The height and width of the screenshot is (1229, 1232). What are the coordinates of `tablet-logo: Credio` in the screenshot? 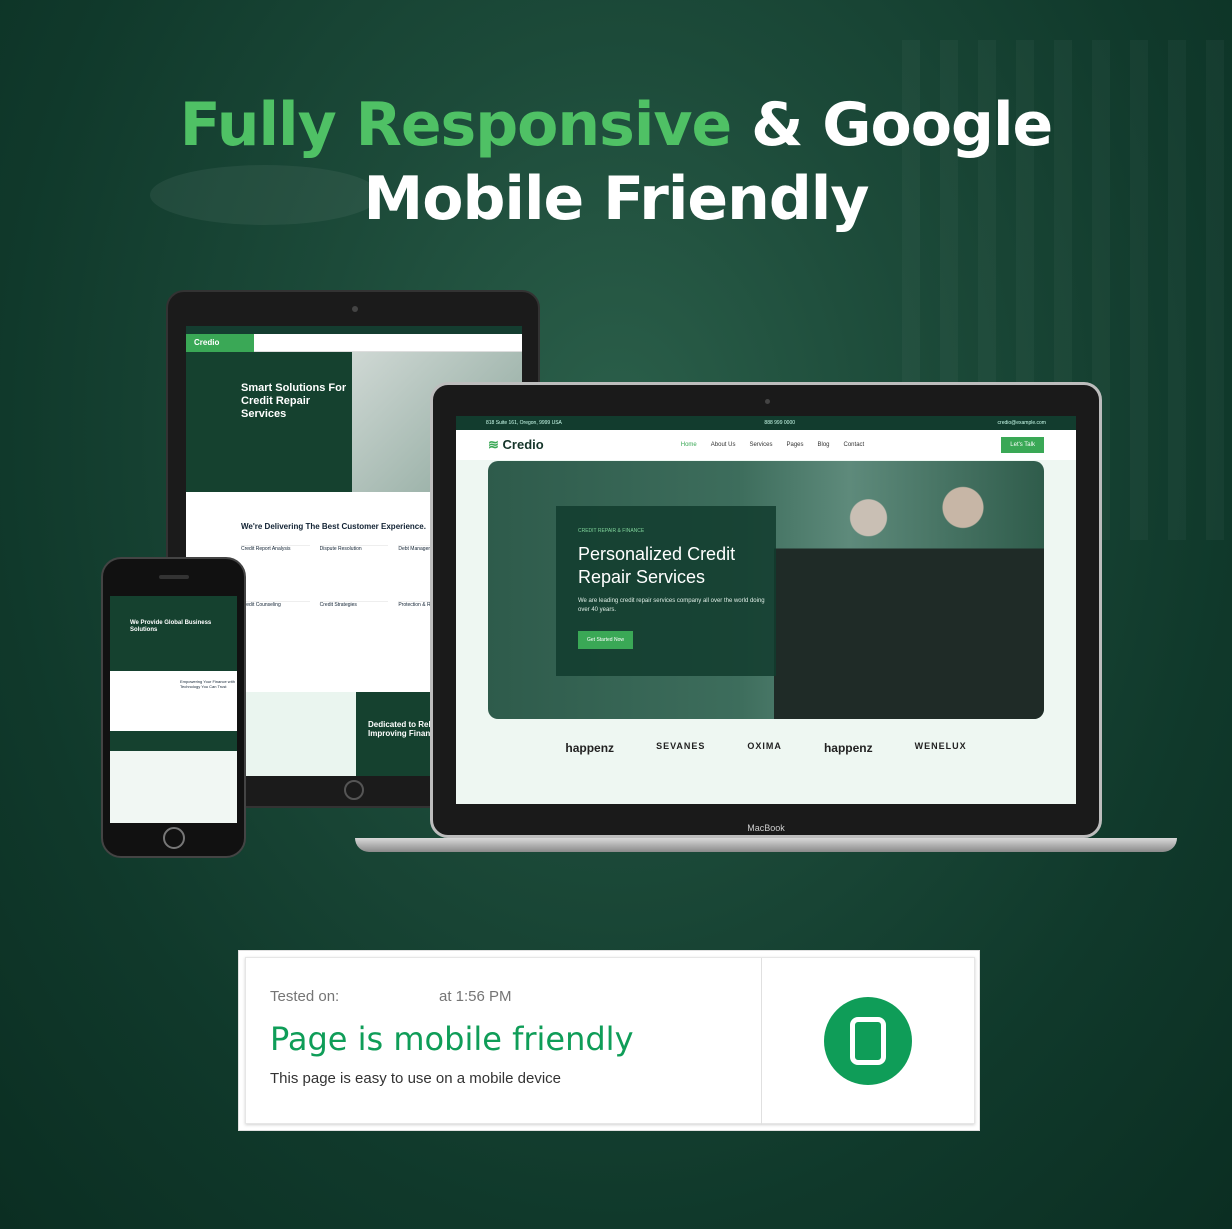 It's located at (220, 342).